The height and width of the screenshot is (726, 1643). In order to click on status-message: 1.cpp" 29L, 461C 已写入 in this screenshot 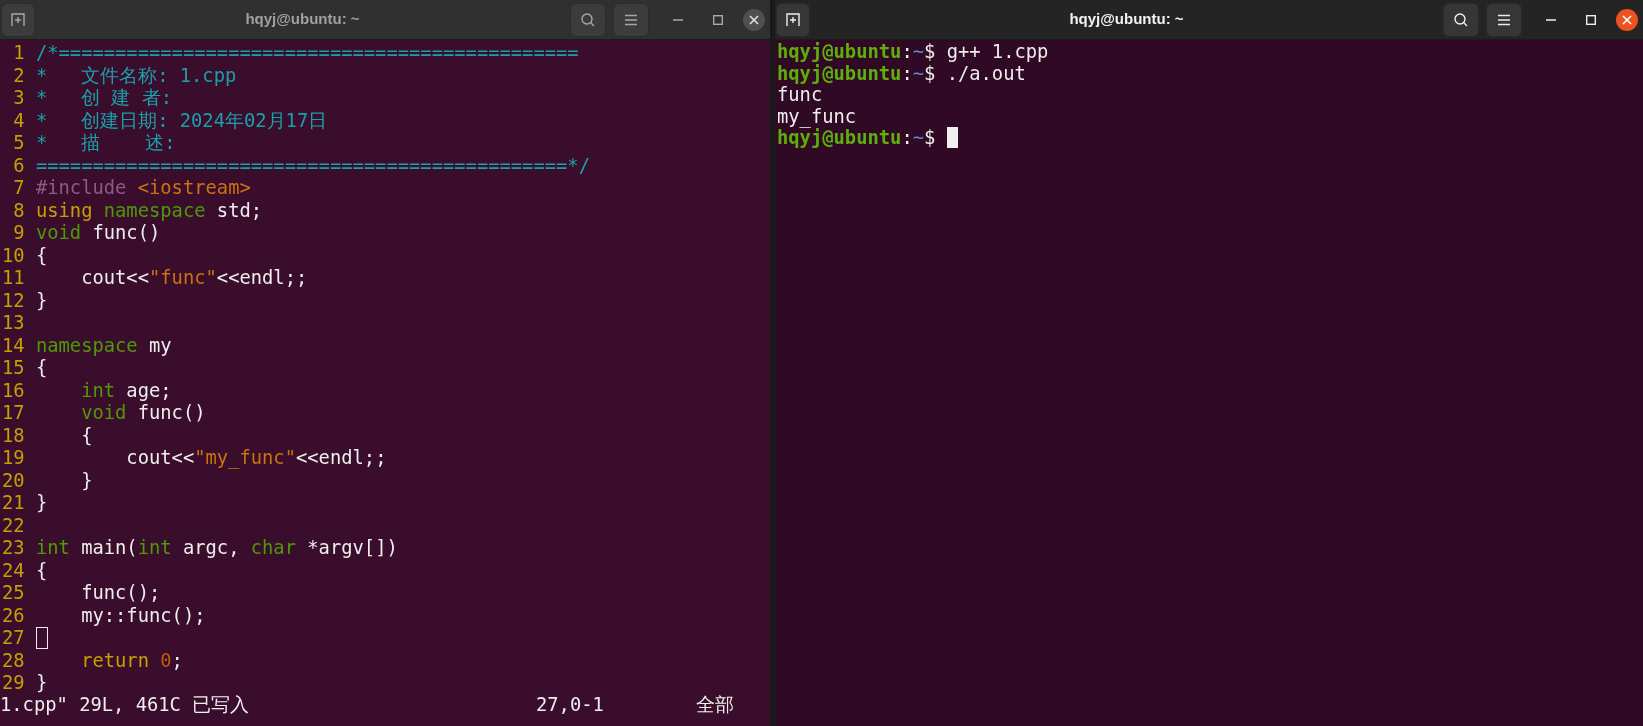, I will do `click(125, 705)`.